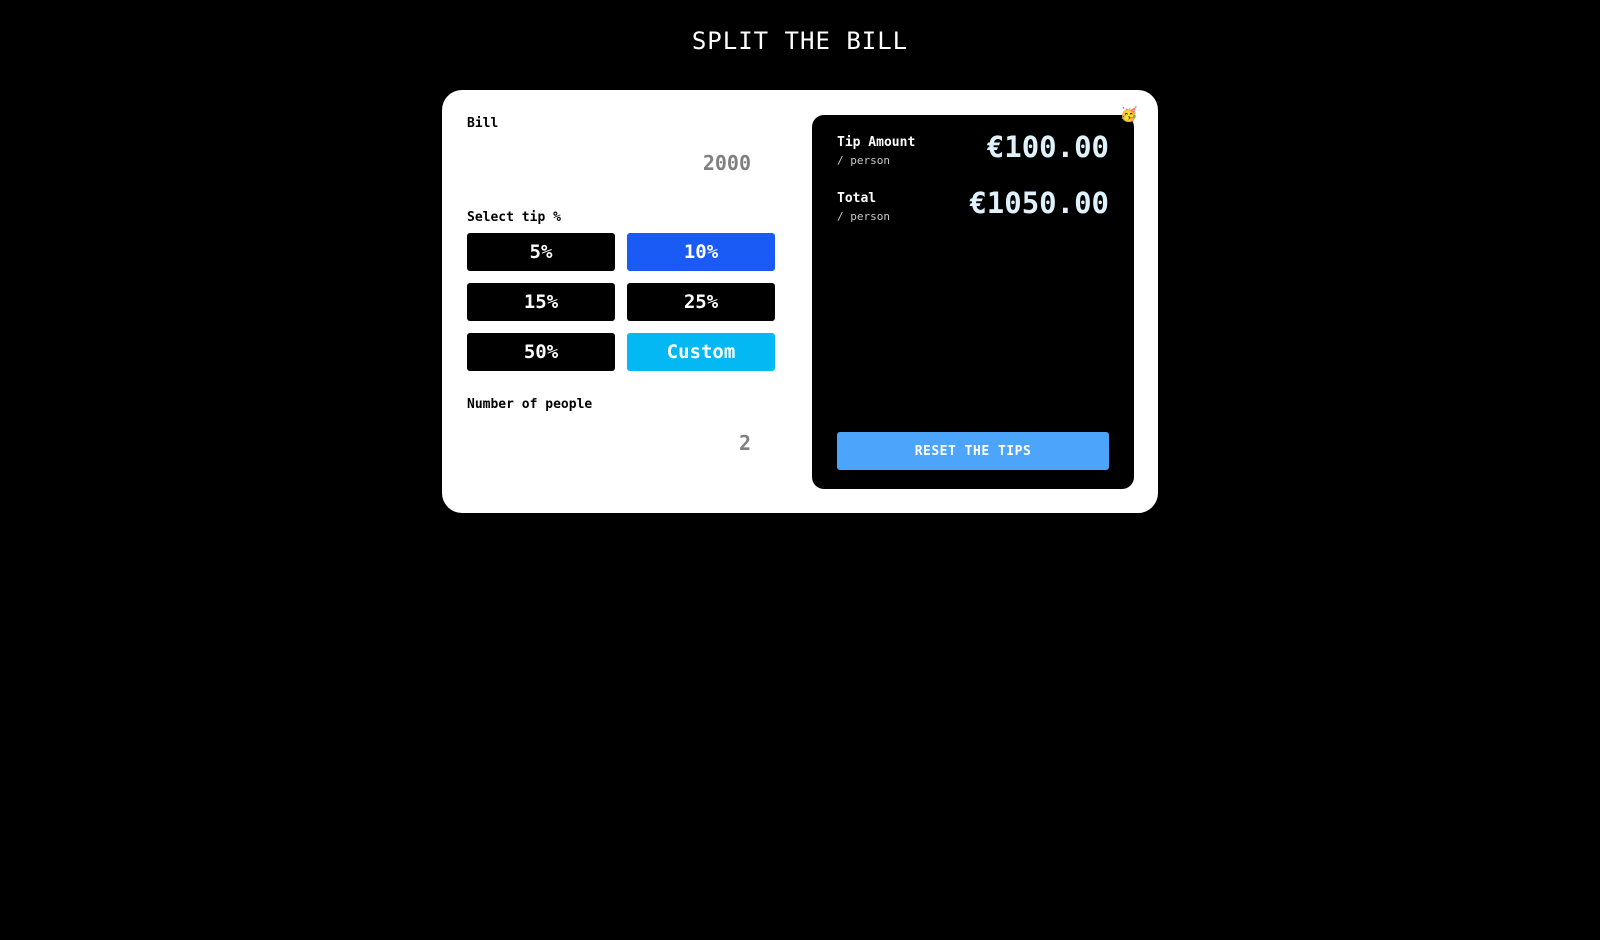 The image size is (1600, 940). I want to click on app-title: SPLIT THE BILL, so click(800, 41).